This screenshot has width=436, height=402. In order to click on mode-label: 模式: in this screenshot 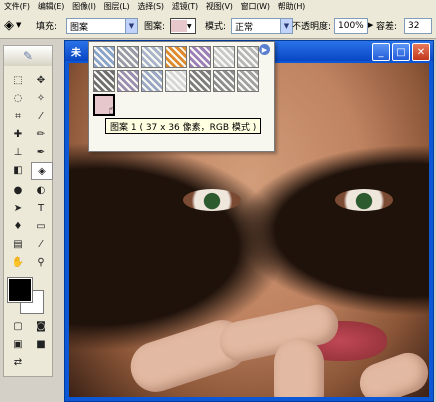, I will do `click(216, 26)`.